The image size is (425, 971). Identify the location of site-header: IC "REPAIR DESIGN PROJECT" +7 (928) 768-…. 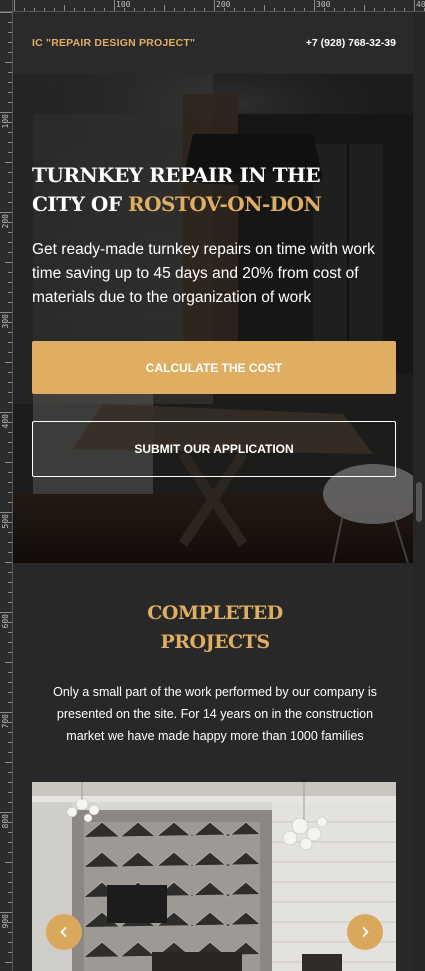
(213, 43).